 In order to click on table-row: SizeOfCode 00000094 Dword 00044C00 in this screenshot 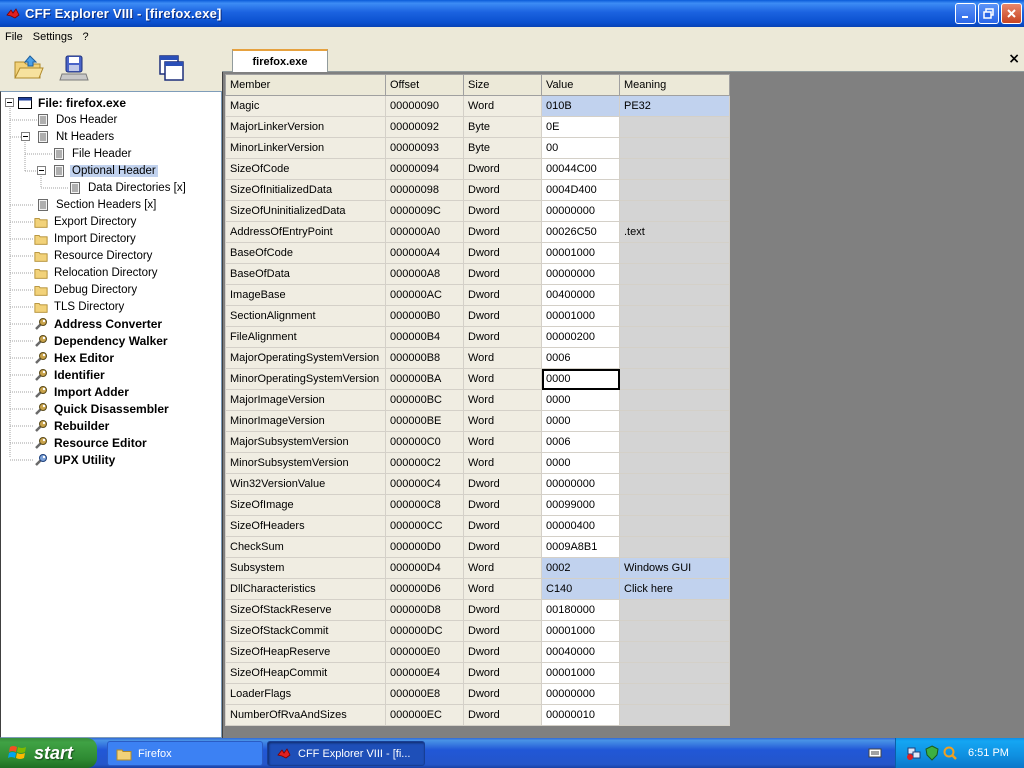, I will do `click(477, 169)`.